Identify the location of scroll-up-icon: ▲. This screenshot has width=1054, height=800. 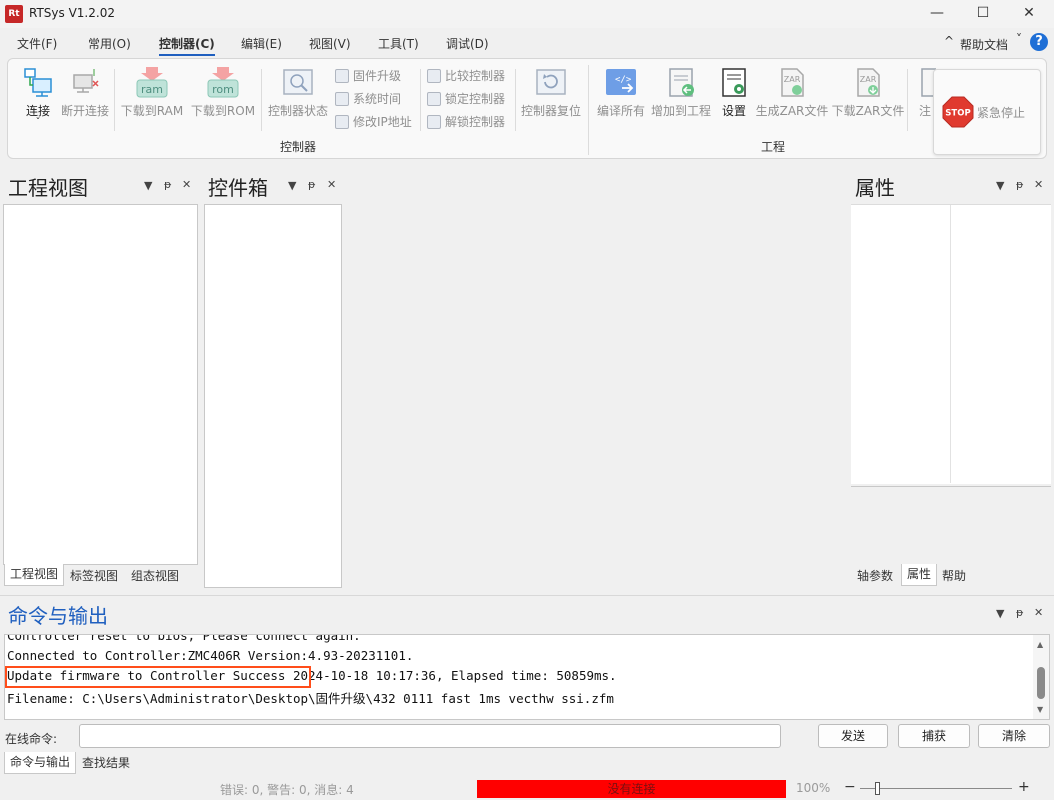
(1040, 644).